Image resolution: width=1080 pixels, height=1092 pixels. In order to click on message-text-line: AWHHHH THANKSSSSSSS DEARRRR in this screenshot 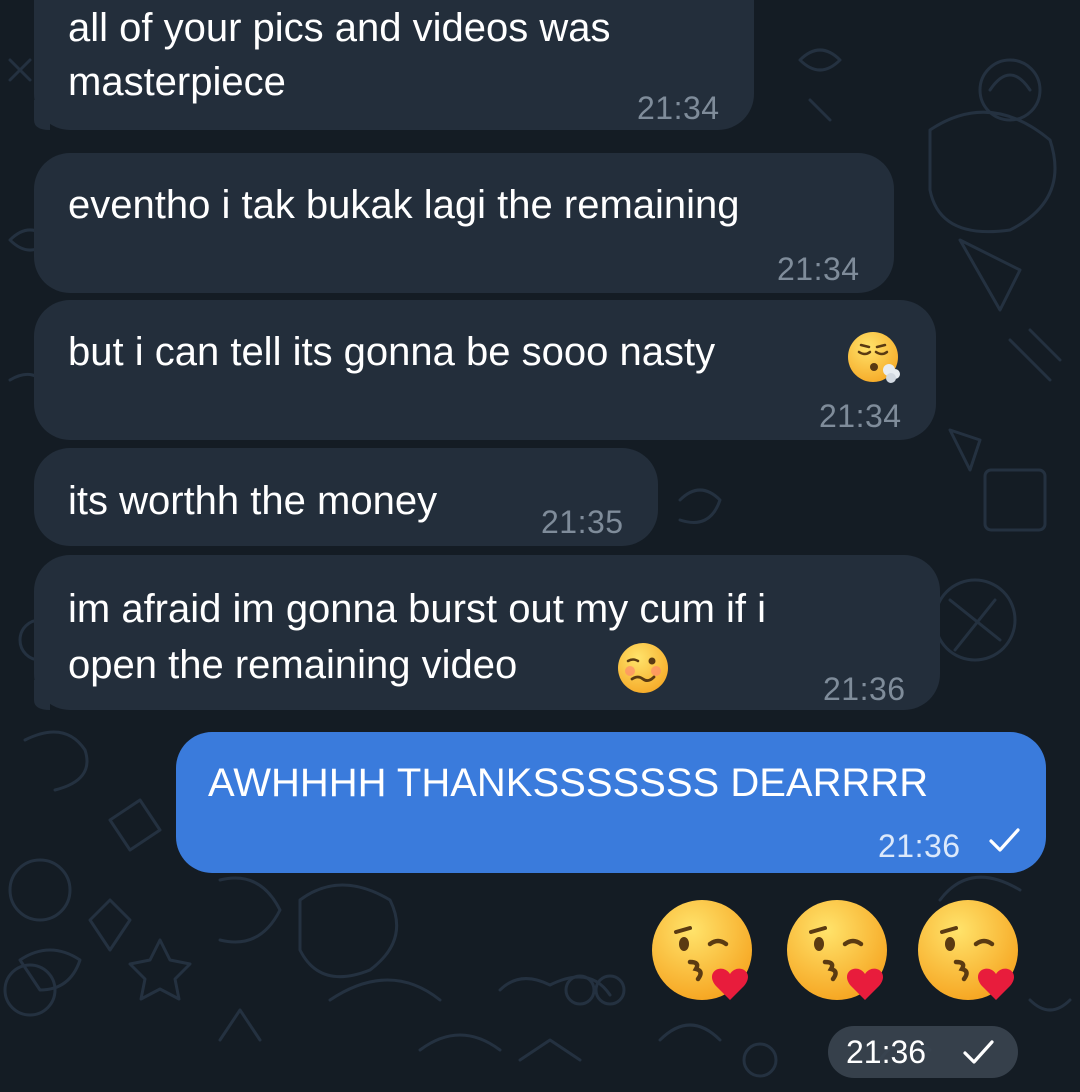, I will do `click(568, 783)`.